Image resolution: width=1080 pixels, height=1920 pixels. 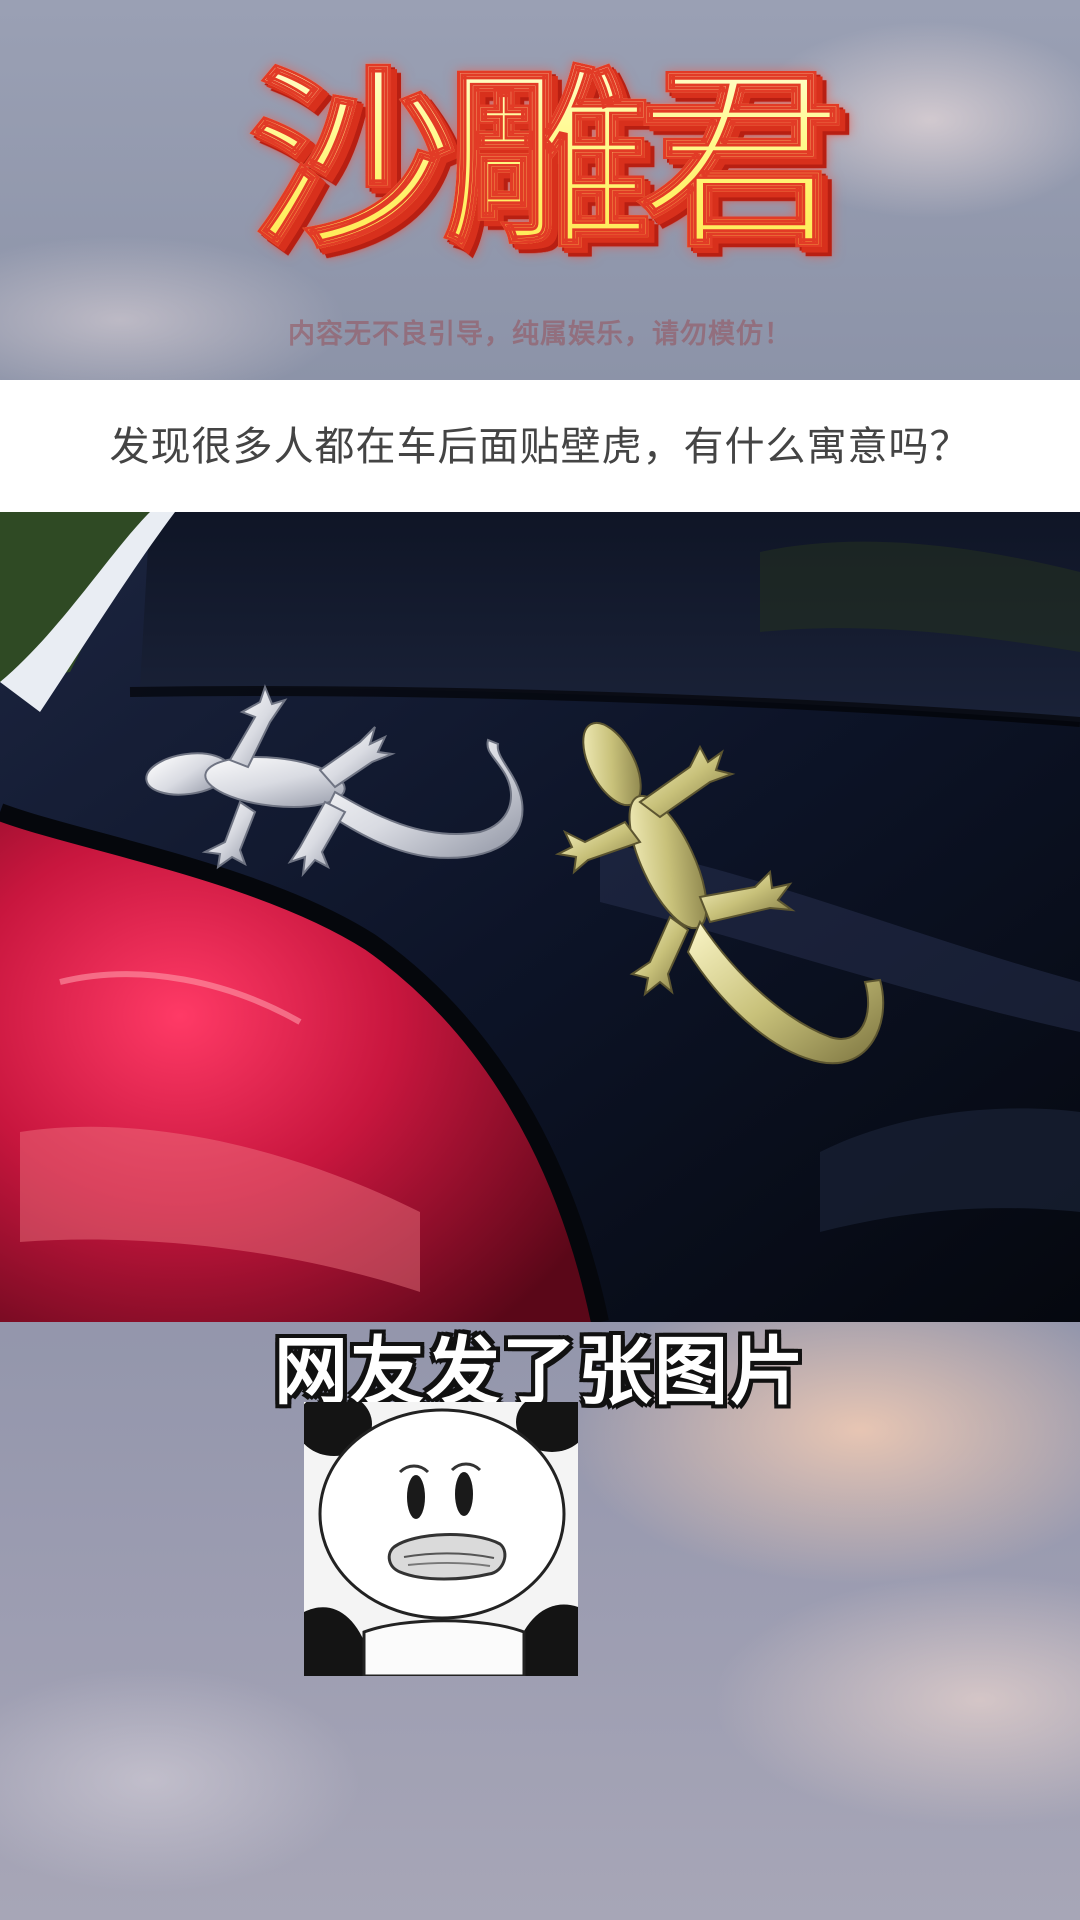 I want to click on panda-meme, so click(x=441, y=1539).